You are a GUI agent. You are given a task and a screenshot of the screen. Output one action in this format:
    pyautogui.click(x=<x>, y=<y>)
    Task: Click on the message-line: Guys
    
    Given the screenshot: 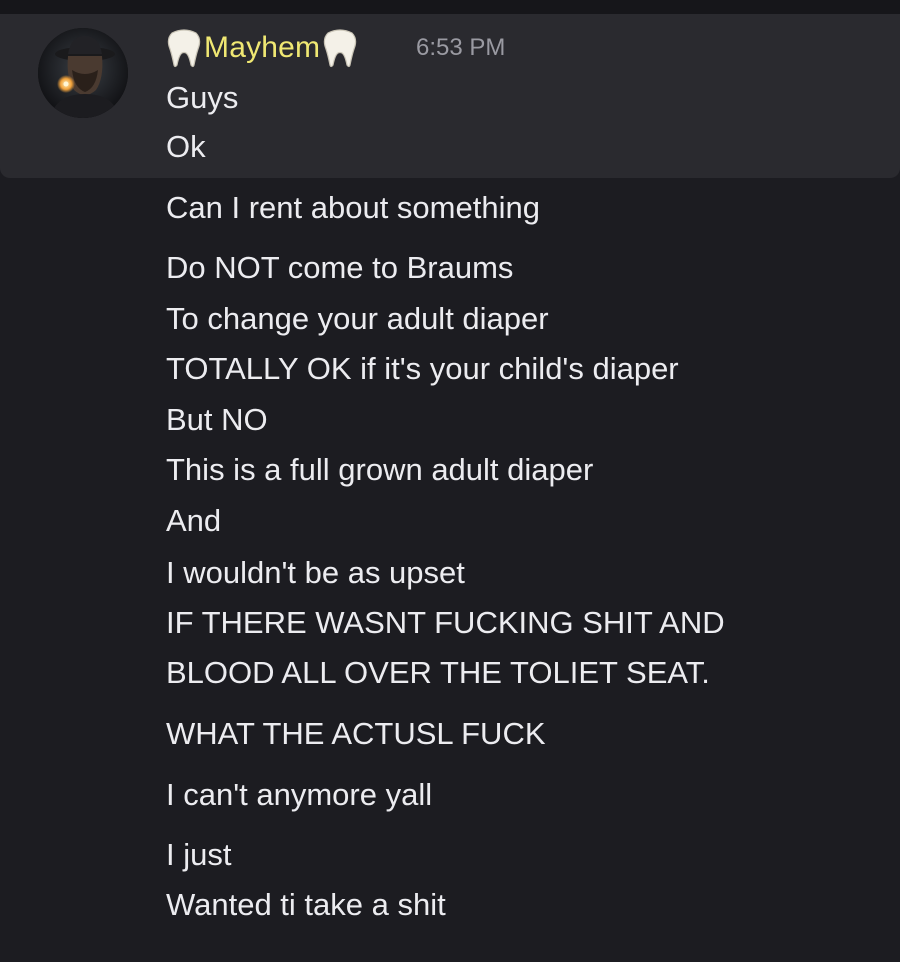 What is the action you would take?
    pyautogui.click(x=202, y=97)
    